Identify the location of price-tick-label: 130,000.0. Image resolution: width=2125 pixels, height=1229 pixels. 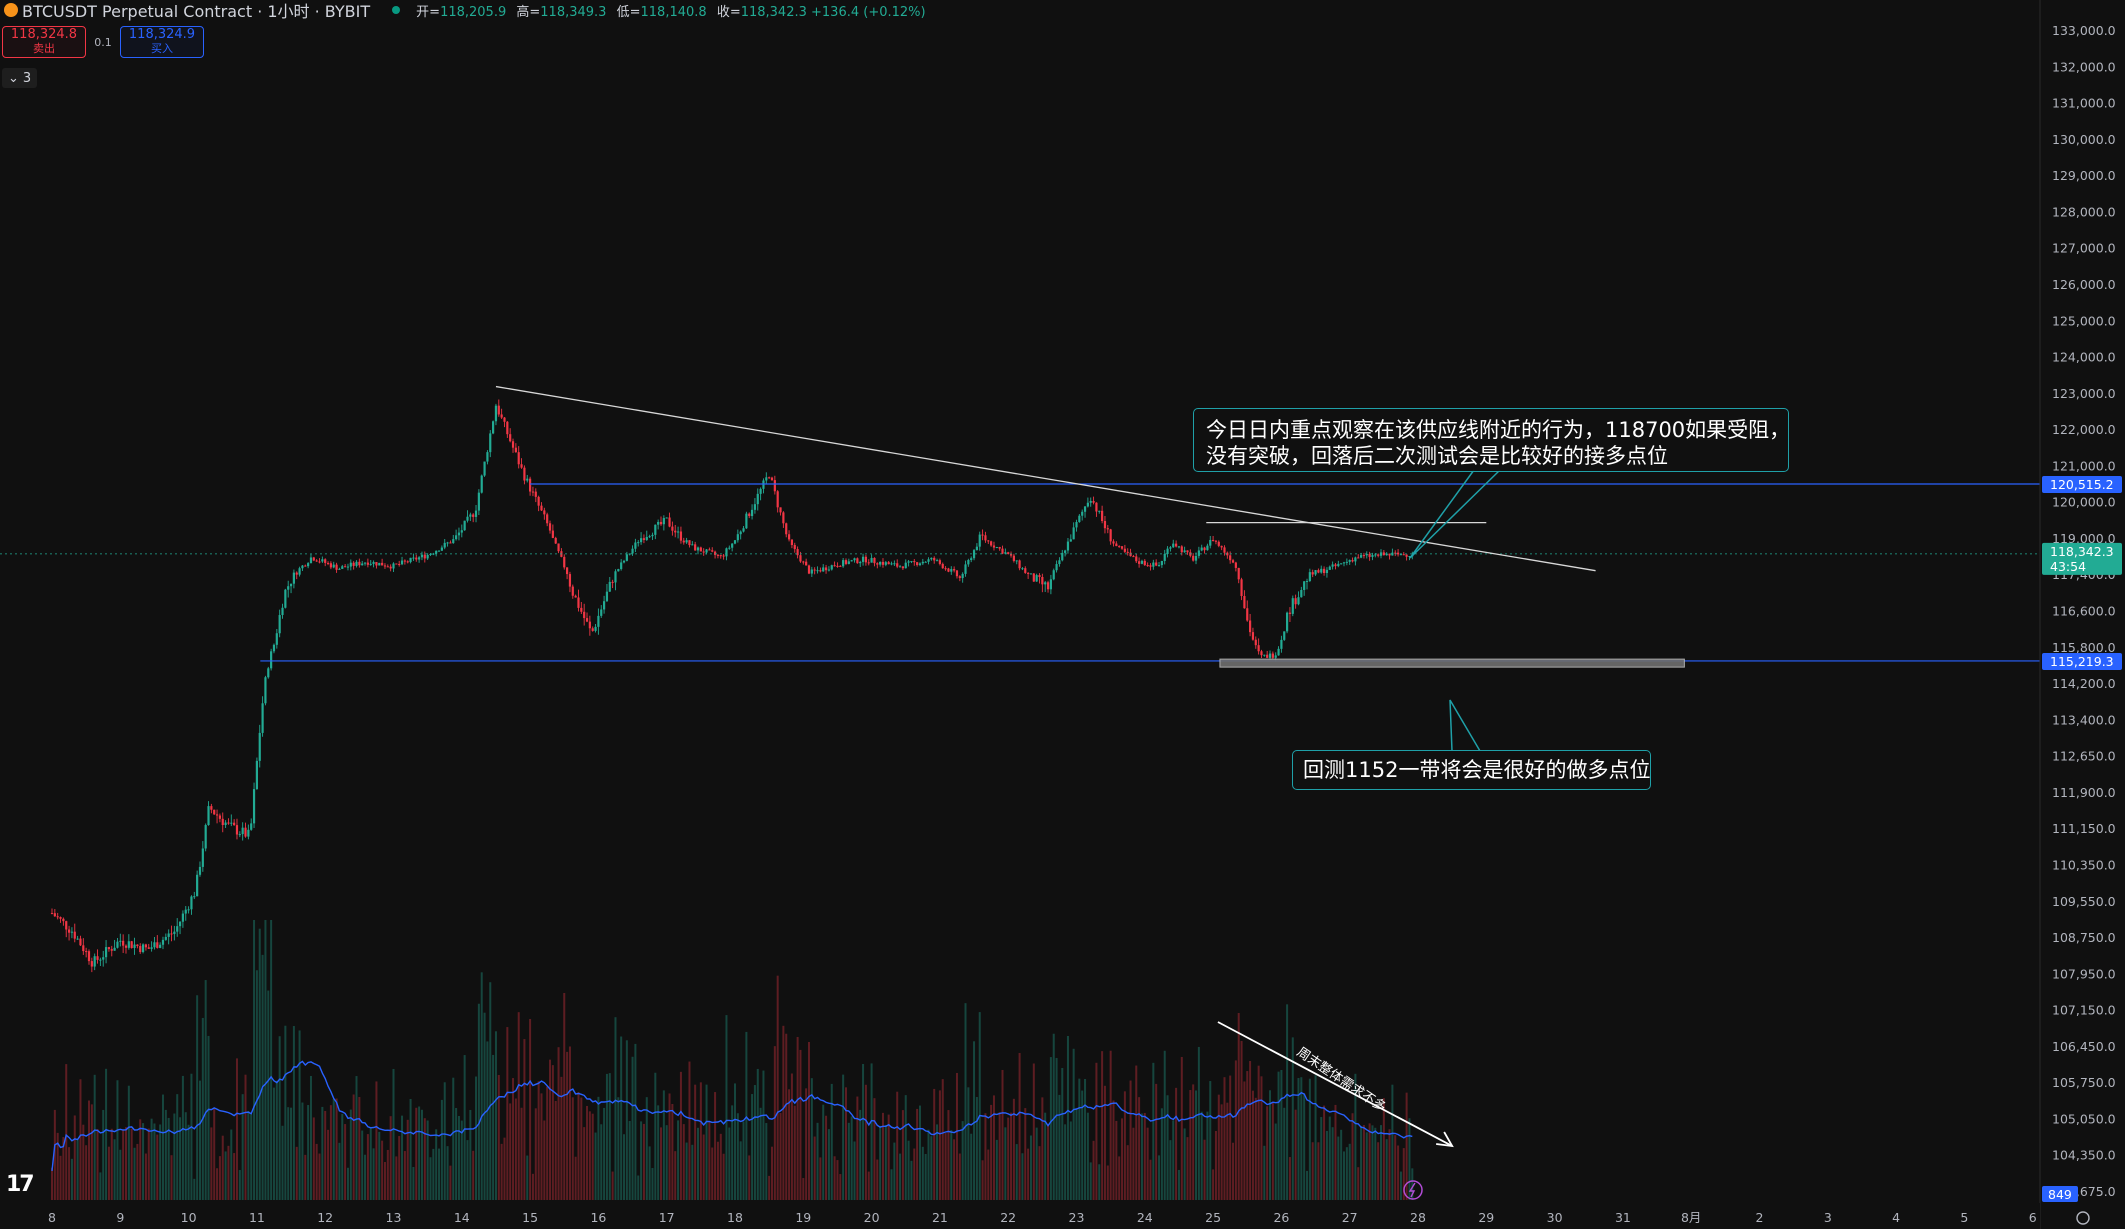
(2084, 139).